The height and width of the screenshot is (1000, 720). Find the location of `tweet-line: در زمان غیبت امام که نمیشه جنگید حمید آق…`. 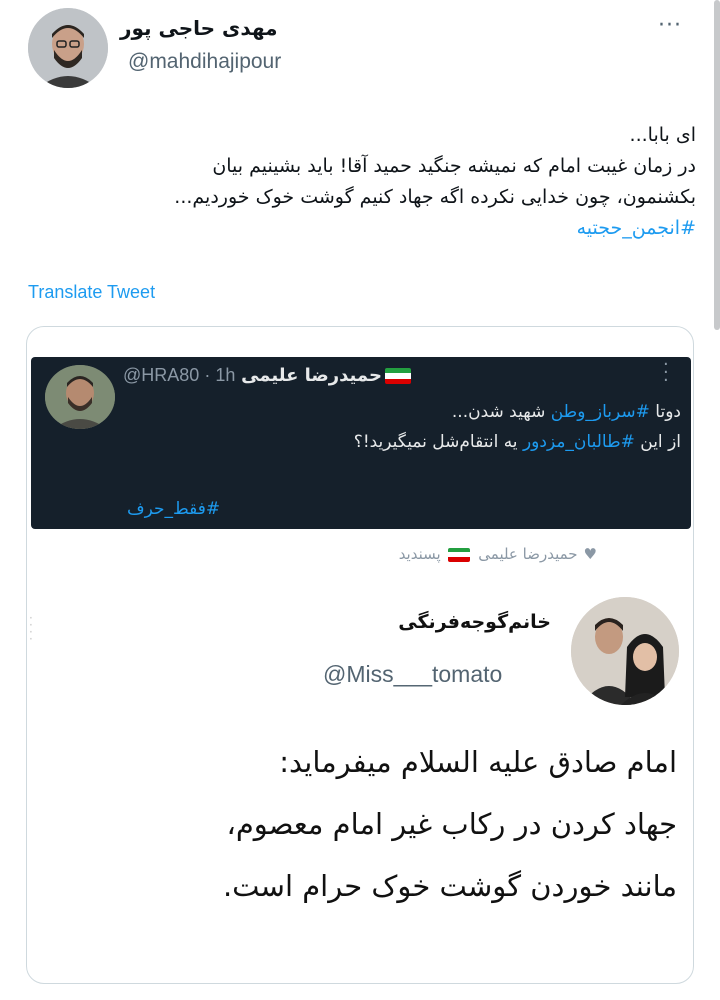

tweet-line: در زمان غیبت امام که نمیشه جنگید حمید آق… is located at coordinates (454, 166).